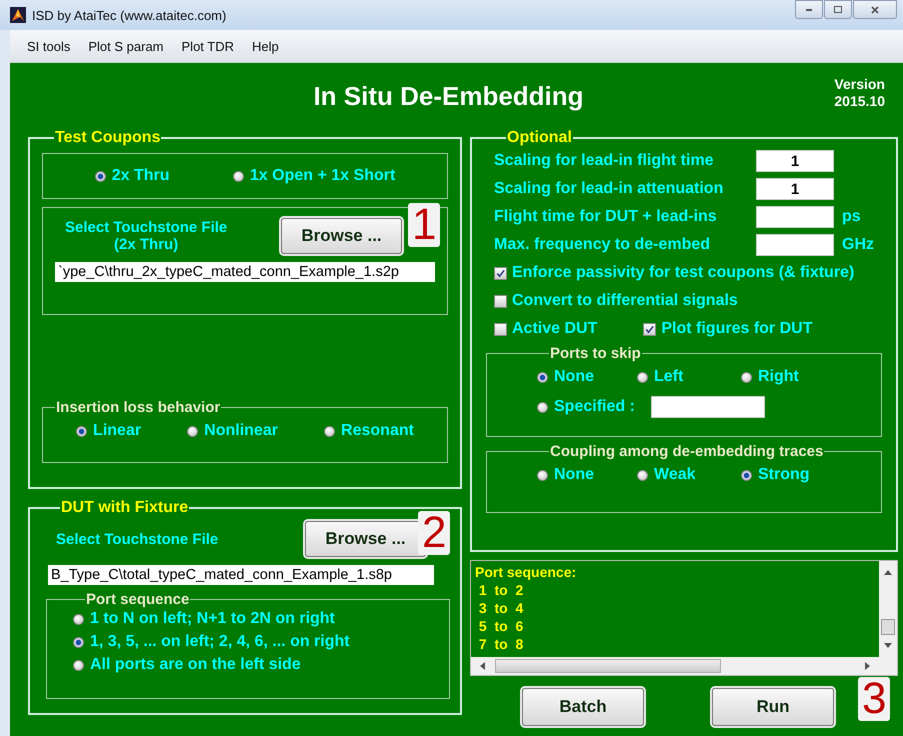  Describe the element at coordinates (773, 707) in the screenshot. I see `action-button: Run` at that location.